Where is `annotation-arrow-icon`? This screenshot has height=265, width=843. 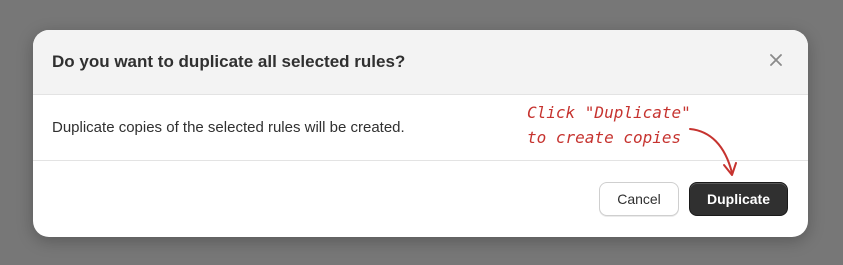
annotation-arrow-icon is located at coordinates (713, 152).